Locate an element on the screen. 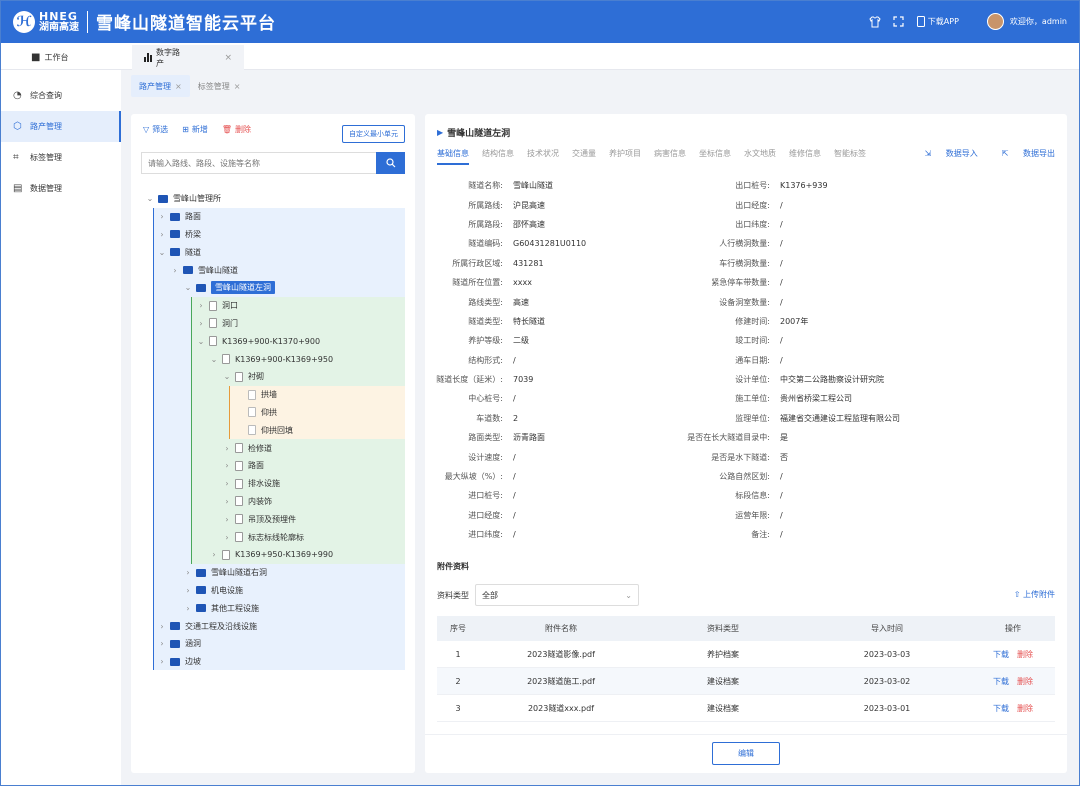  custom-min-unit-button: 自定义最小单元 is located at coordinates (373, 134).